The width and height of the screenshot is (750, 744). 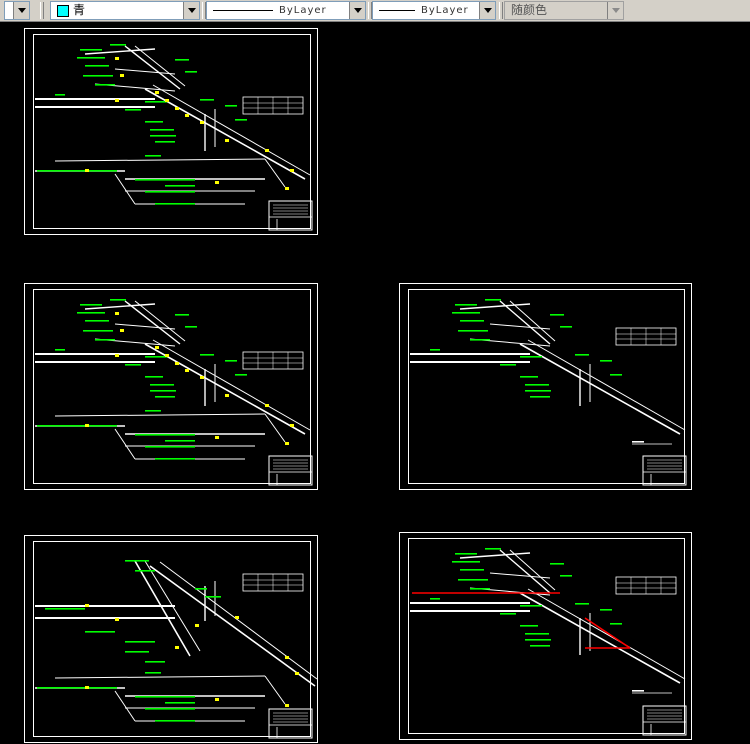 What do you see at coordinates (397, 10) in the screenshot?
I see `lineweight-preview` at bounding box center [397, 10].